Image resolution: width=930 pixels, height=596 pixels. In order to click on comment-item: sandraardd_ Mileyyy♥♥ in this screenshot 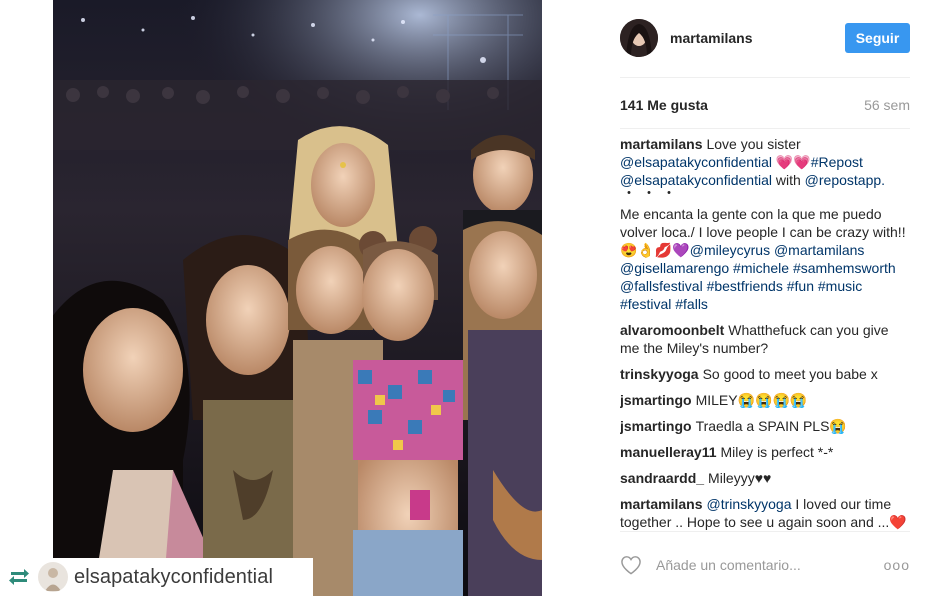, I will do `click(765, 478)`.